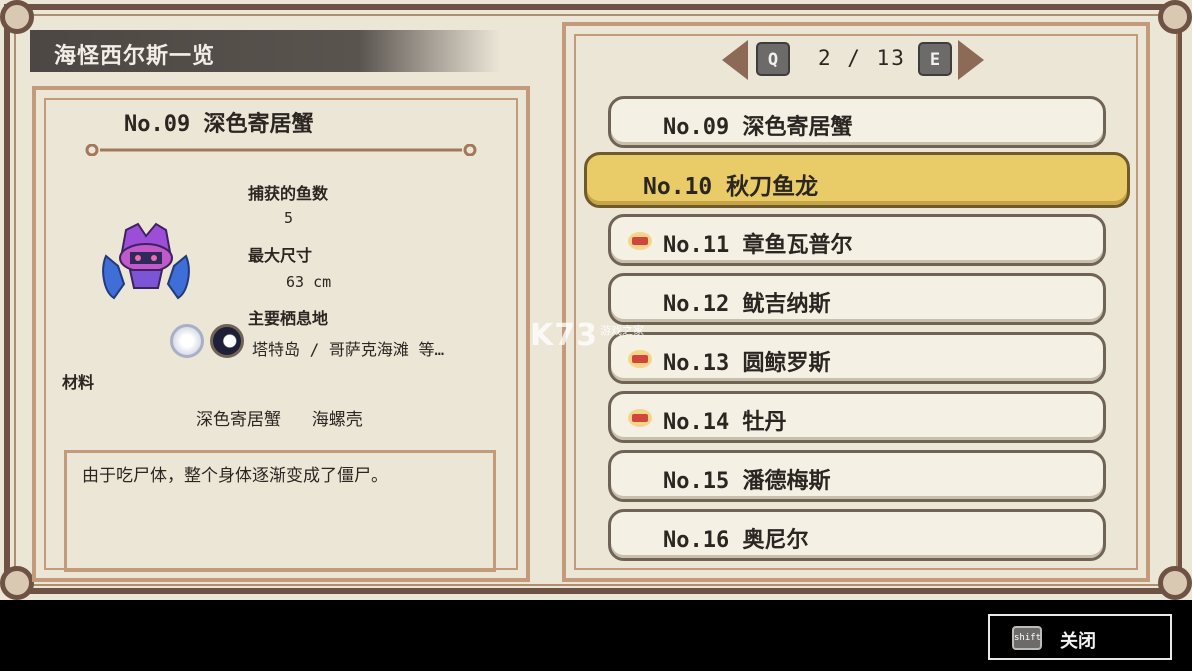  What do you see at coordinates (857, 299) in the screenshot?
I see `list-item: No.12 鱿吉纳斯` at bounding box center [857, 299].